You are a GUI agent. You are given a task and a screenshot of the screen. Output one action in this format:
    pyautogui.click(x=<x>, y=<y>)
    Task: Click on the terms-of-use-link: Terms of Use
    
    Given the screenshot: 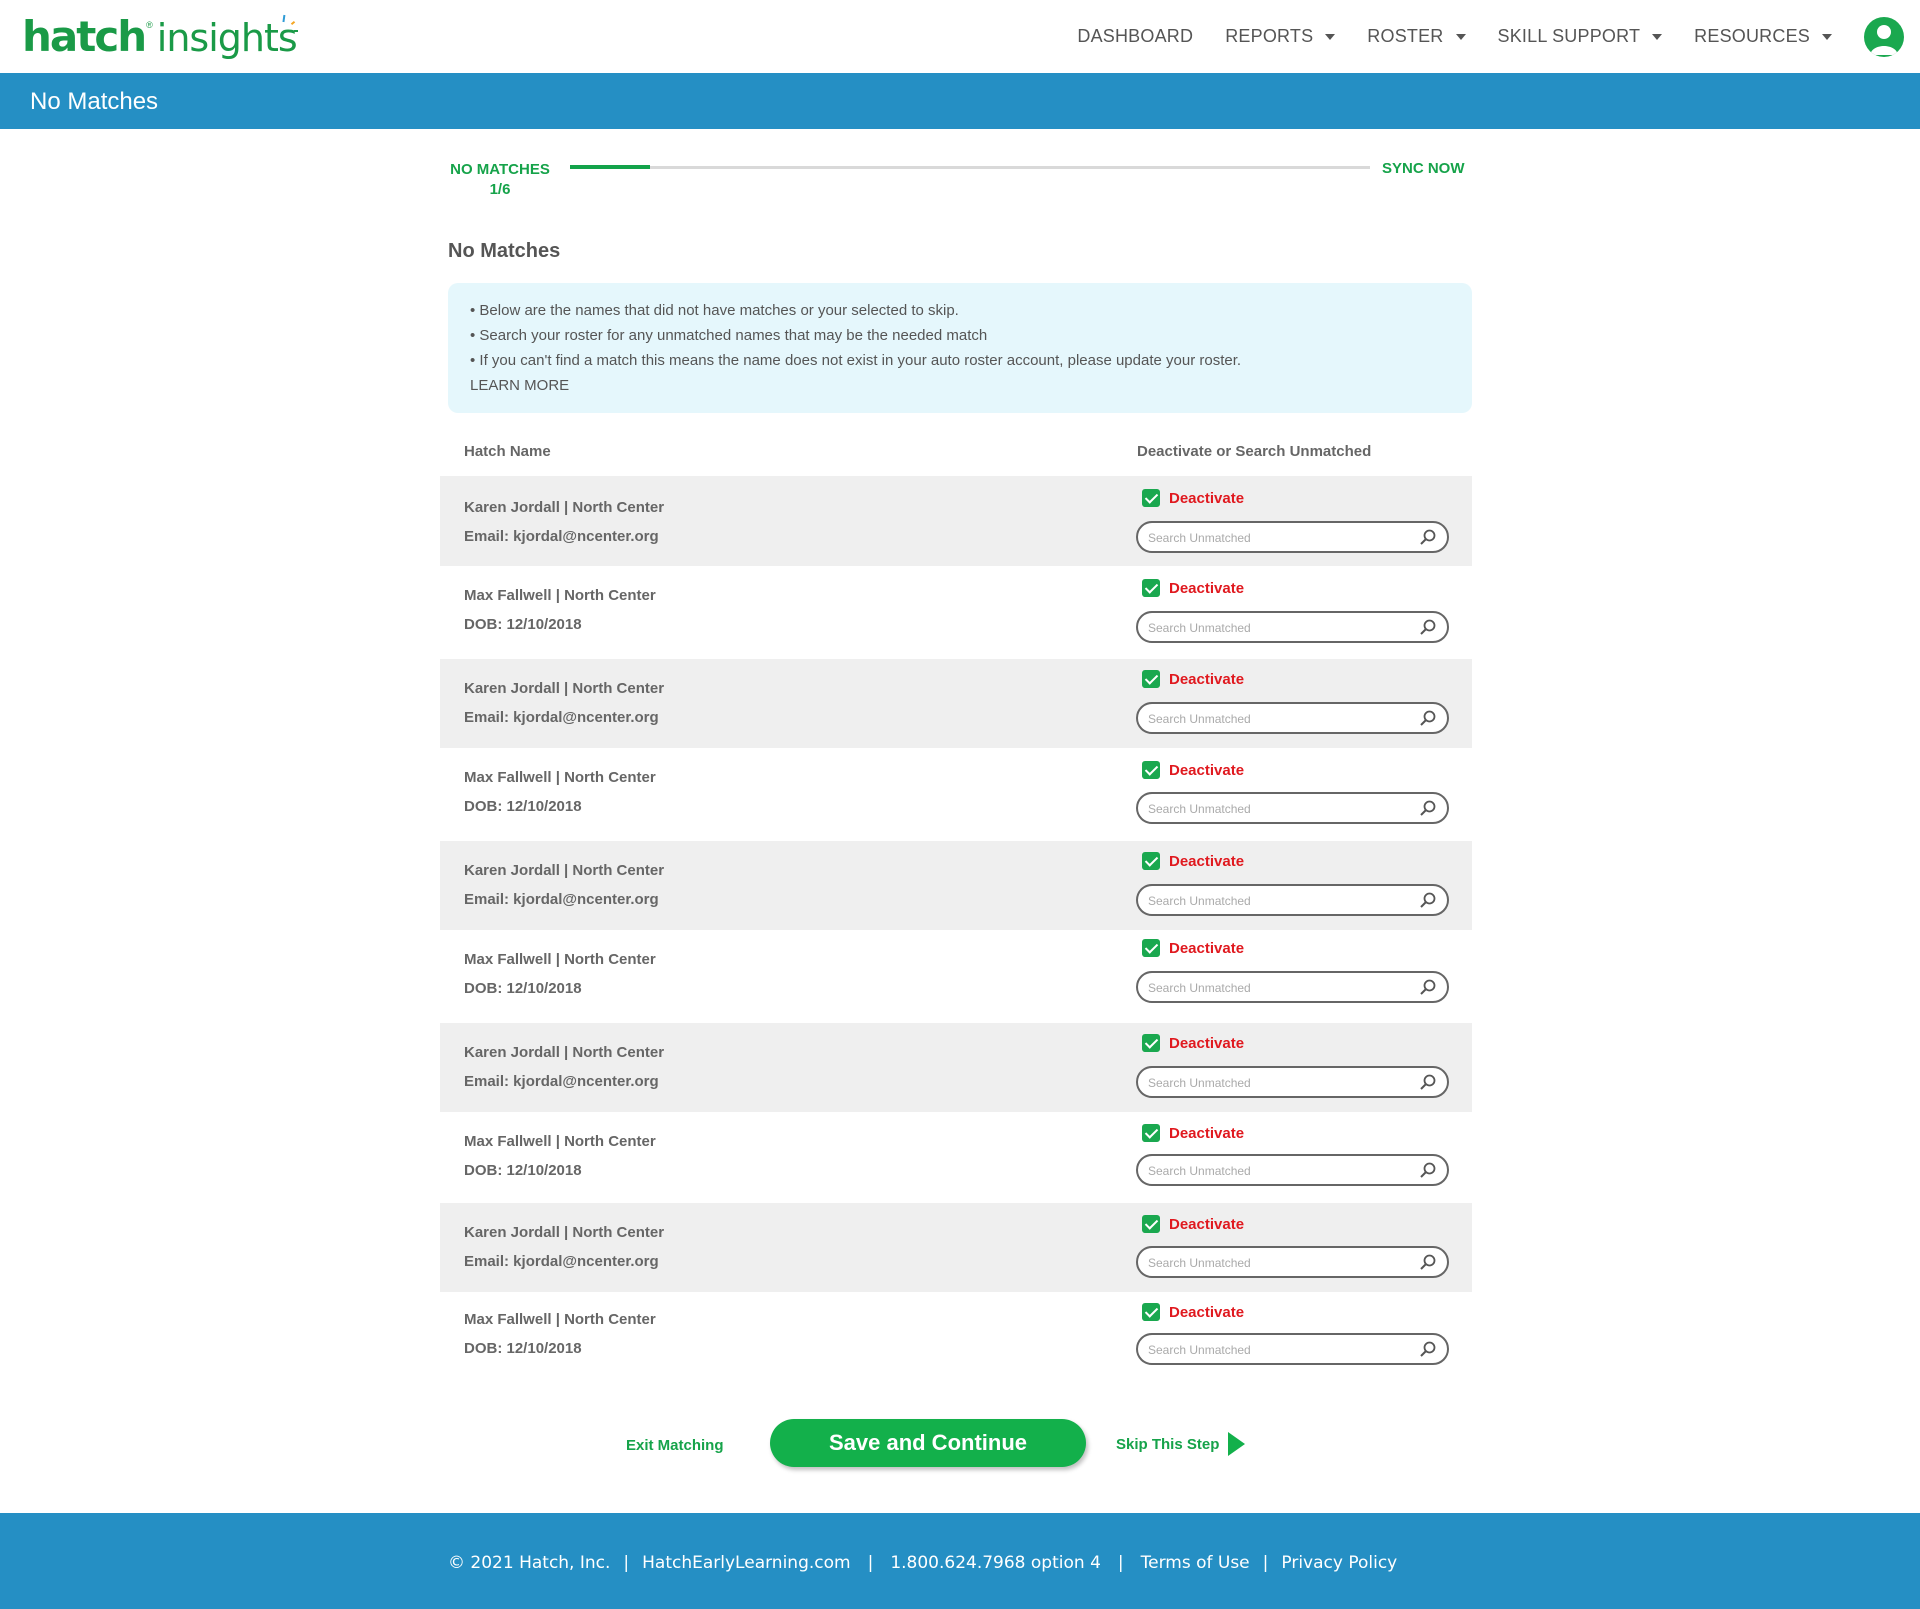 What is the action you would take?
    pyautogui.click(x=1195, y=1563)
    